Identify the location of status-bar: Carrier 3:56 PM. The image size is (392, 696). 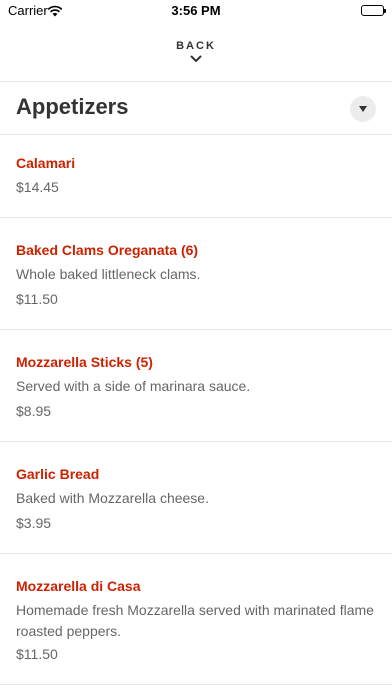
(196, 11).